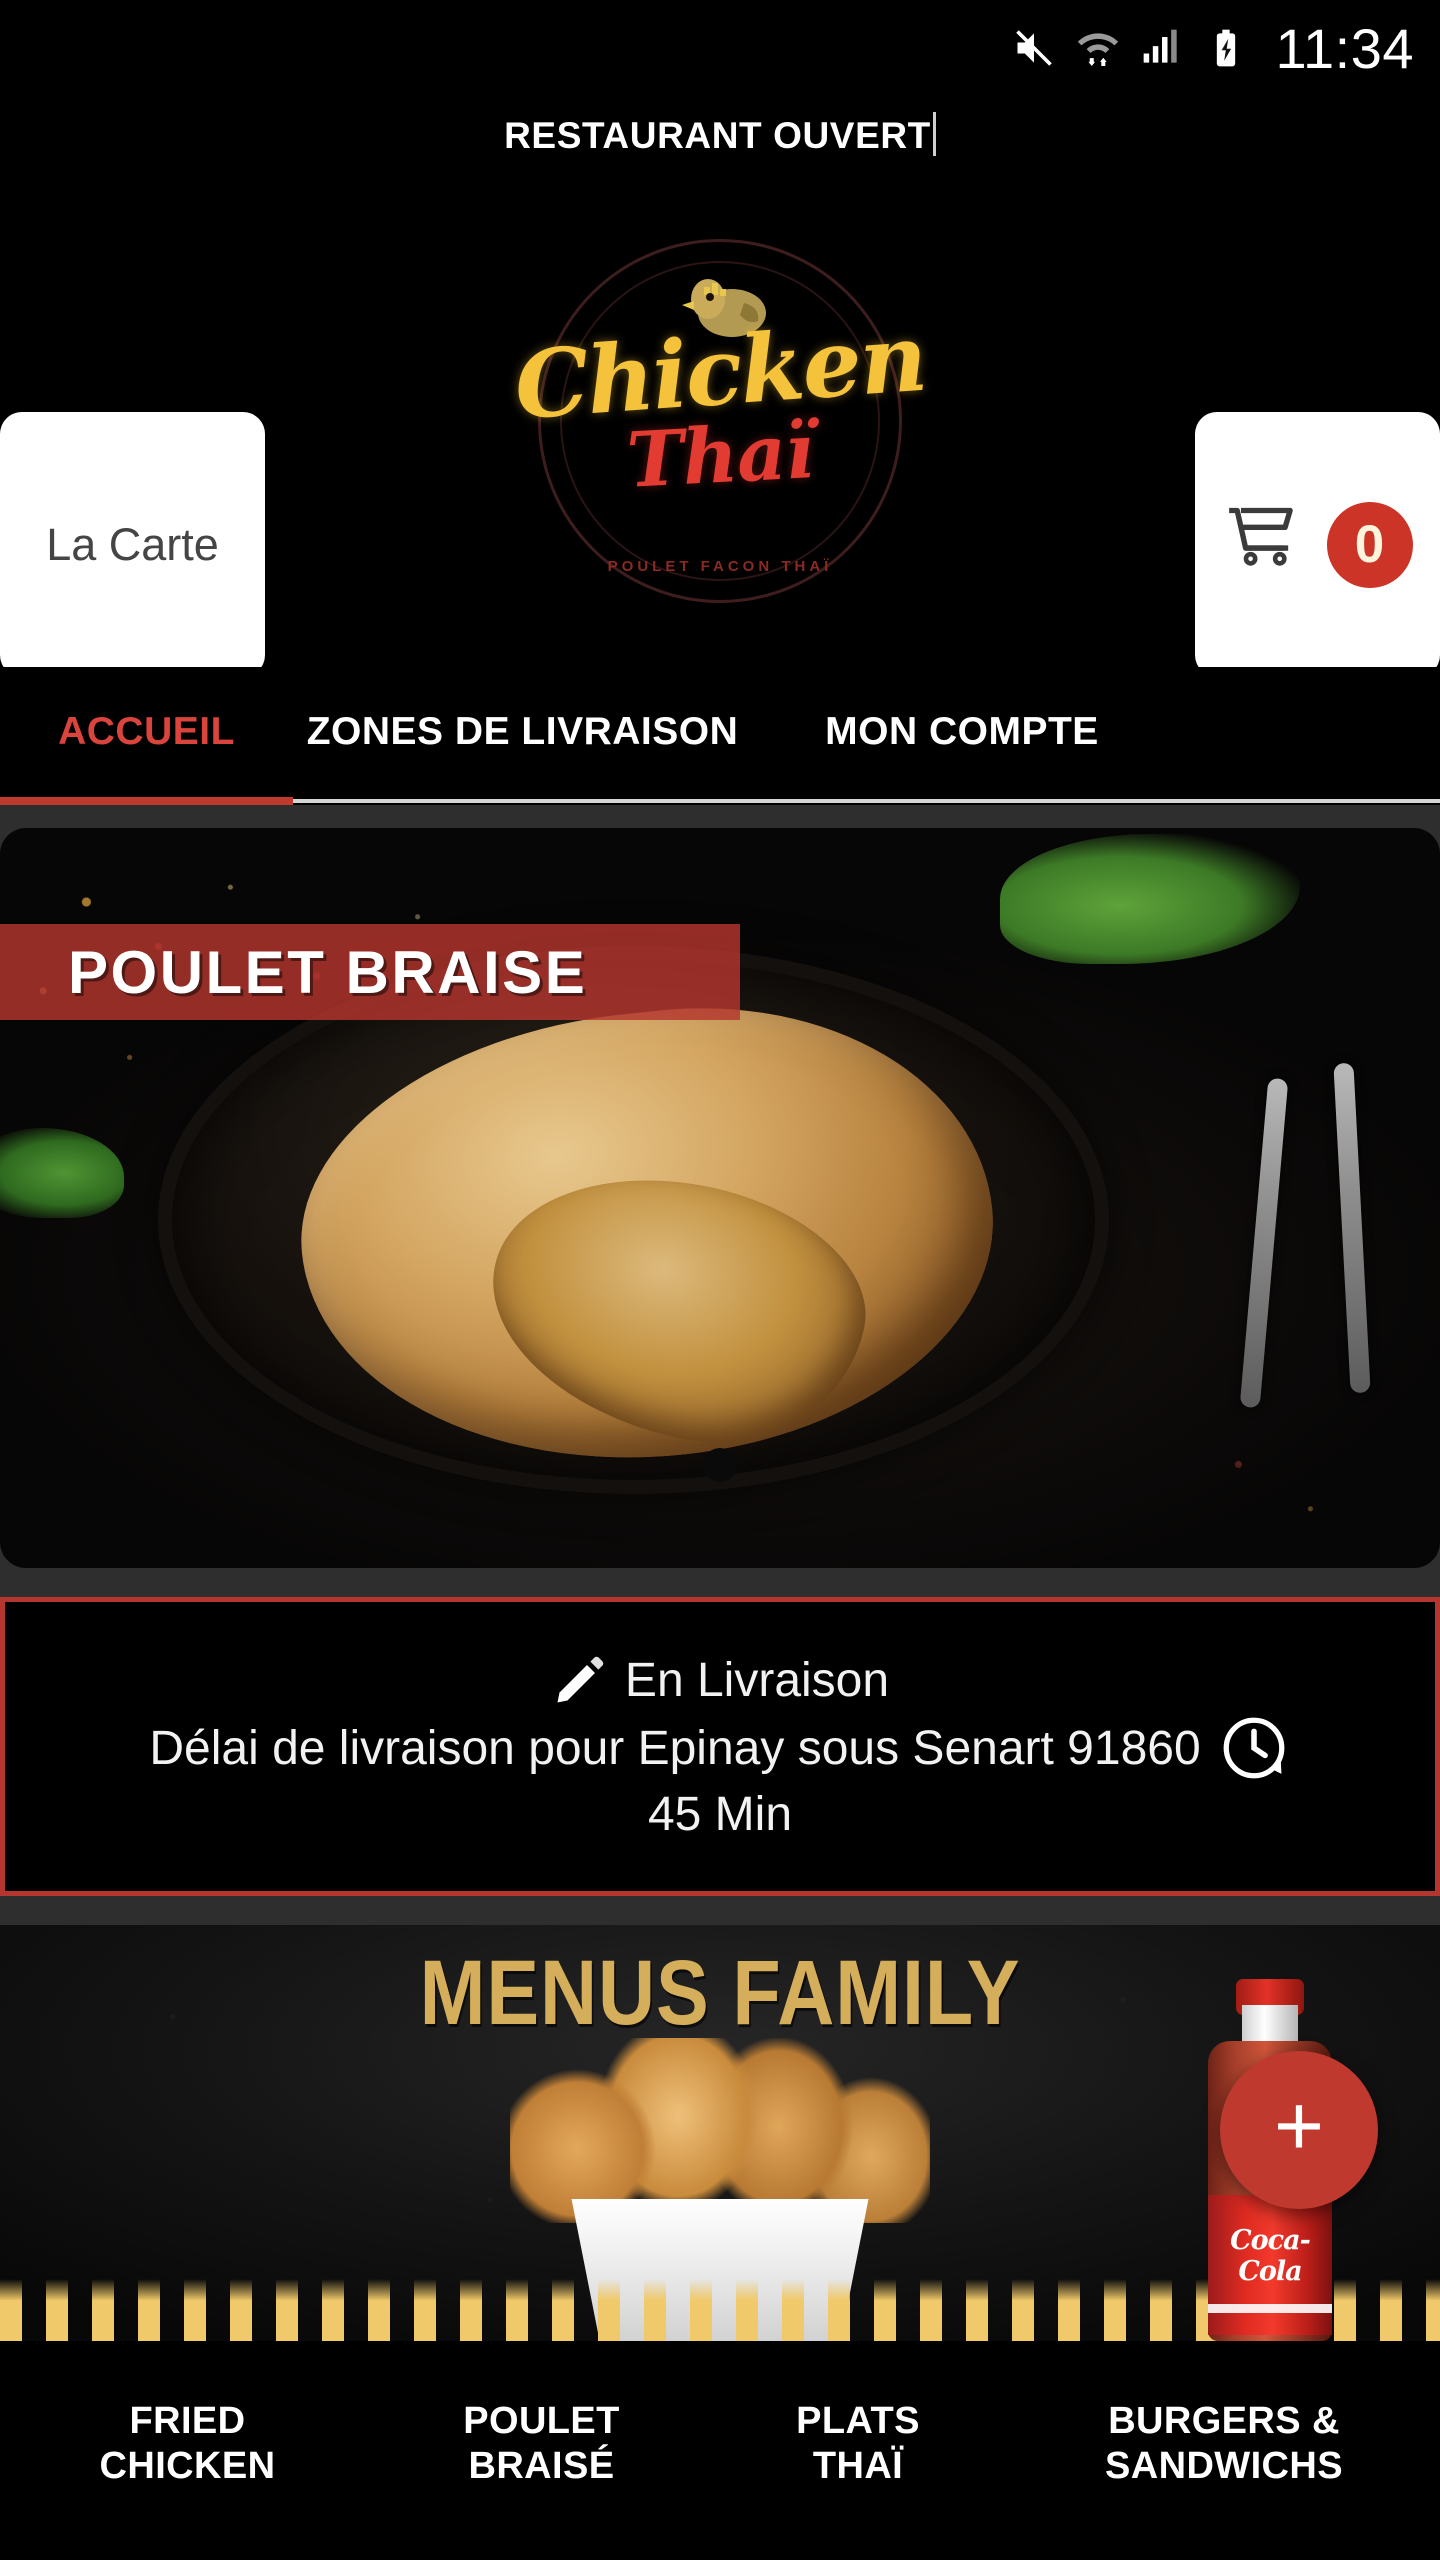 This screenshot has width=1440, height=2560. I want to click on tab-active-indicator, so click(146, 801).